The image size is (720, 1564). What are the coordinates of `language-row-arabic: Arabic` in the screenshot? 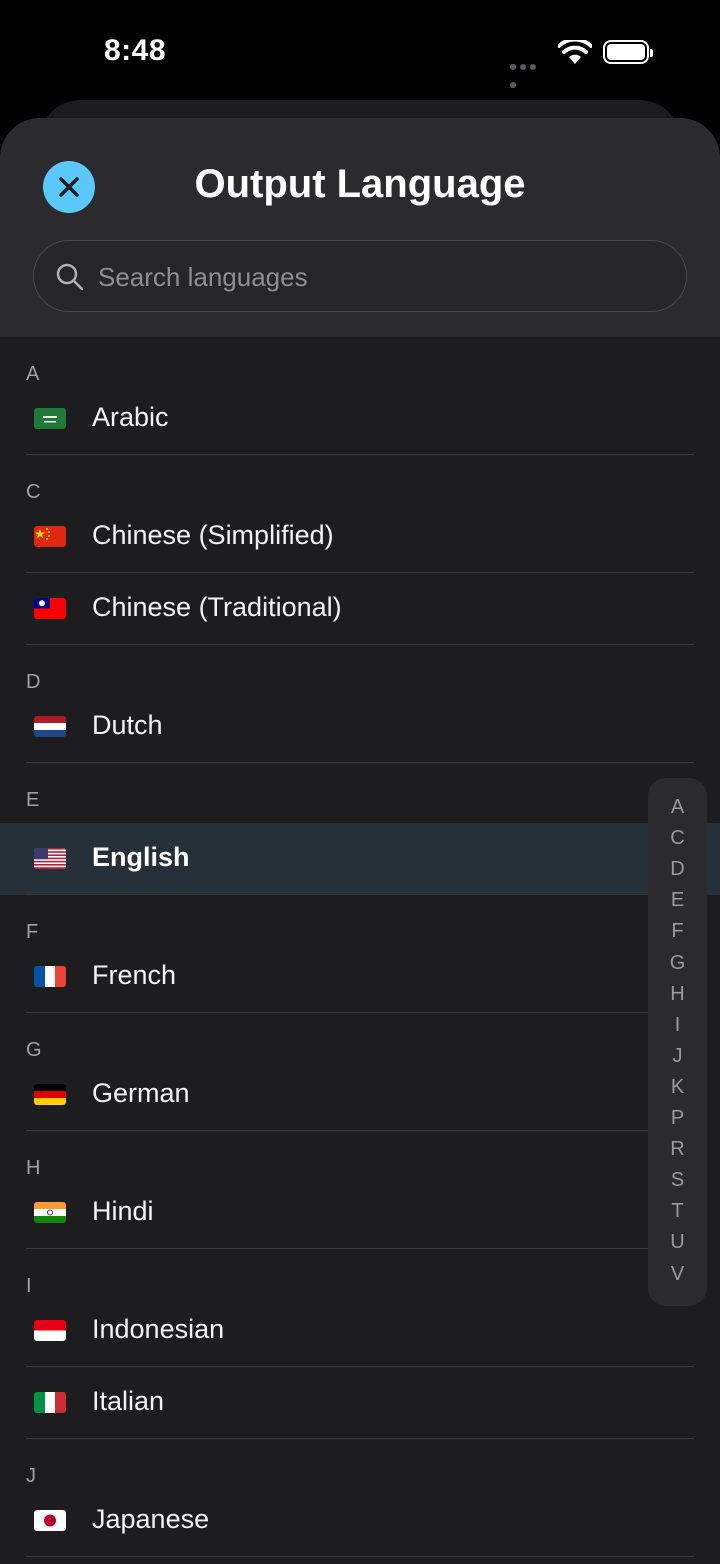 It's located at (360, 426).